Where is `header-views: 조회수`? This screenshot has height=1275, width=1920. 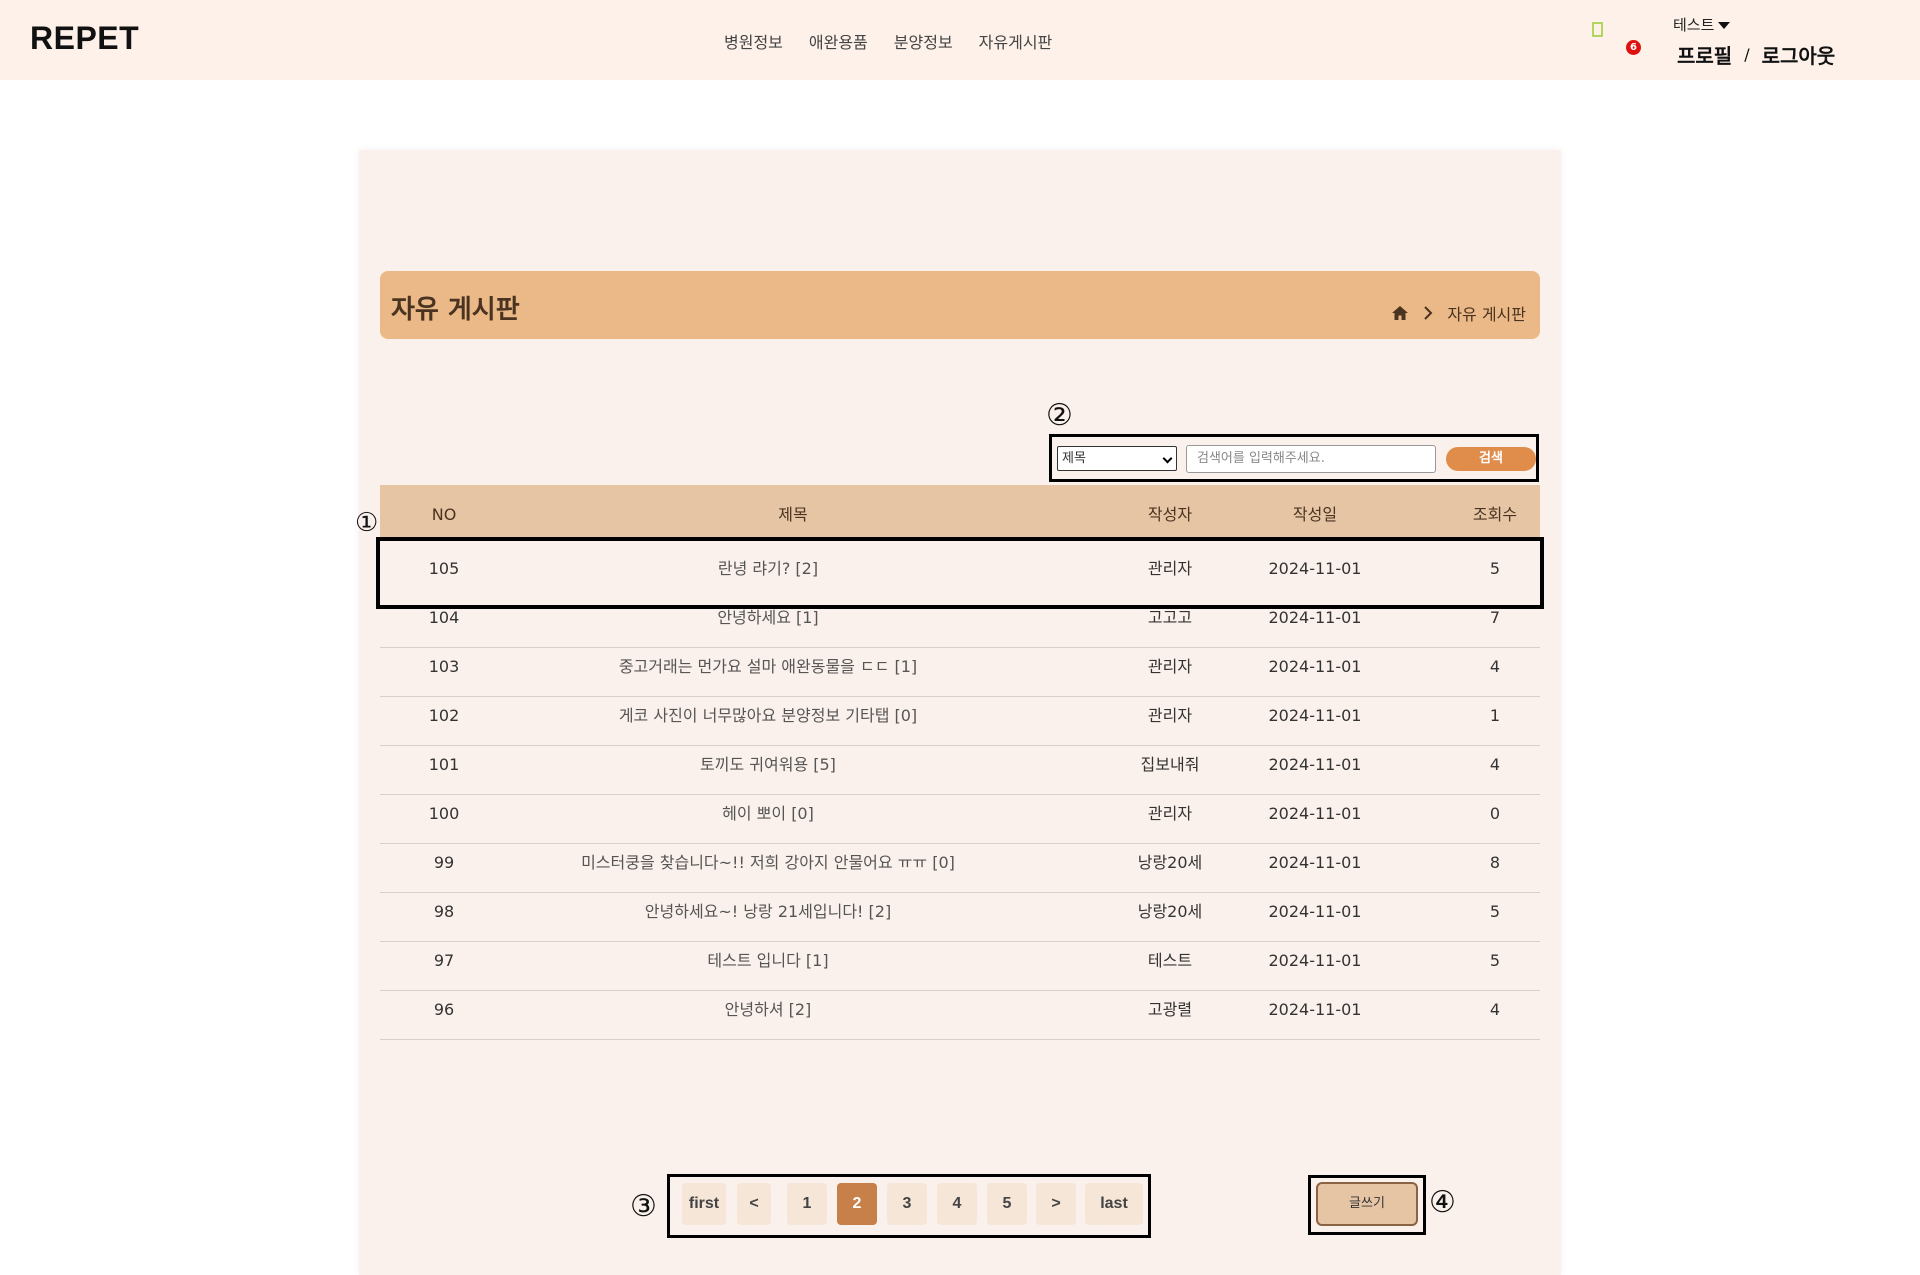 header-views: 조회수 is located at coordinates (1495, 514).